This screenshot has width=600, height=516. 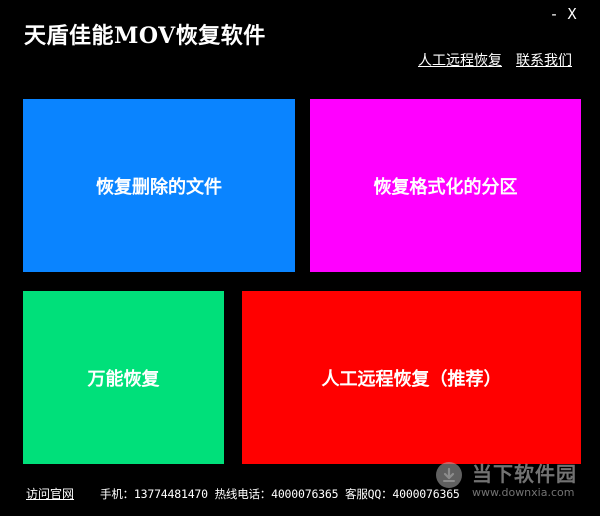 I want to click on tile-label: 恢复删除的文件, so click(x=159, y=187).